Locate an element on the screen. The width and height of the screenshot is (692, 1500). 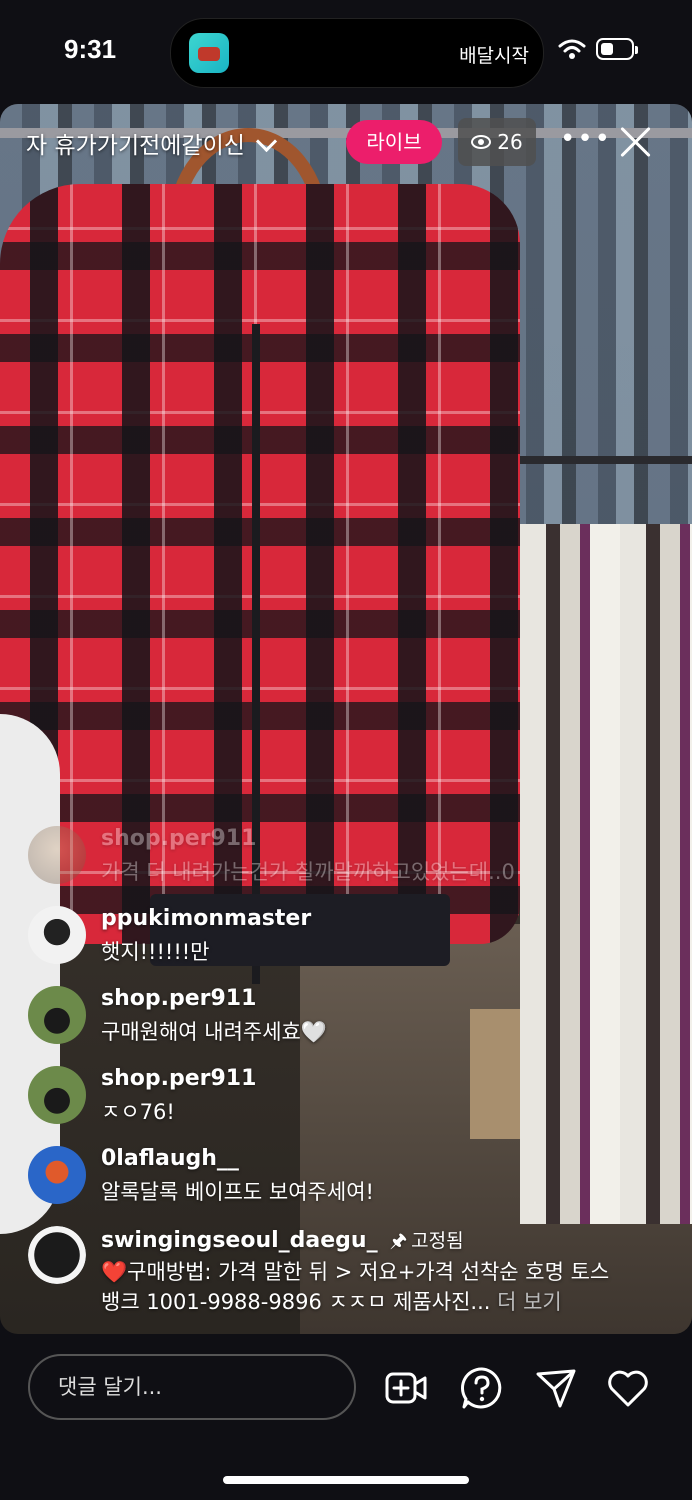
comment-username-text: swingingseoul_daegu_ is located at coordinates (239, 1240).